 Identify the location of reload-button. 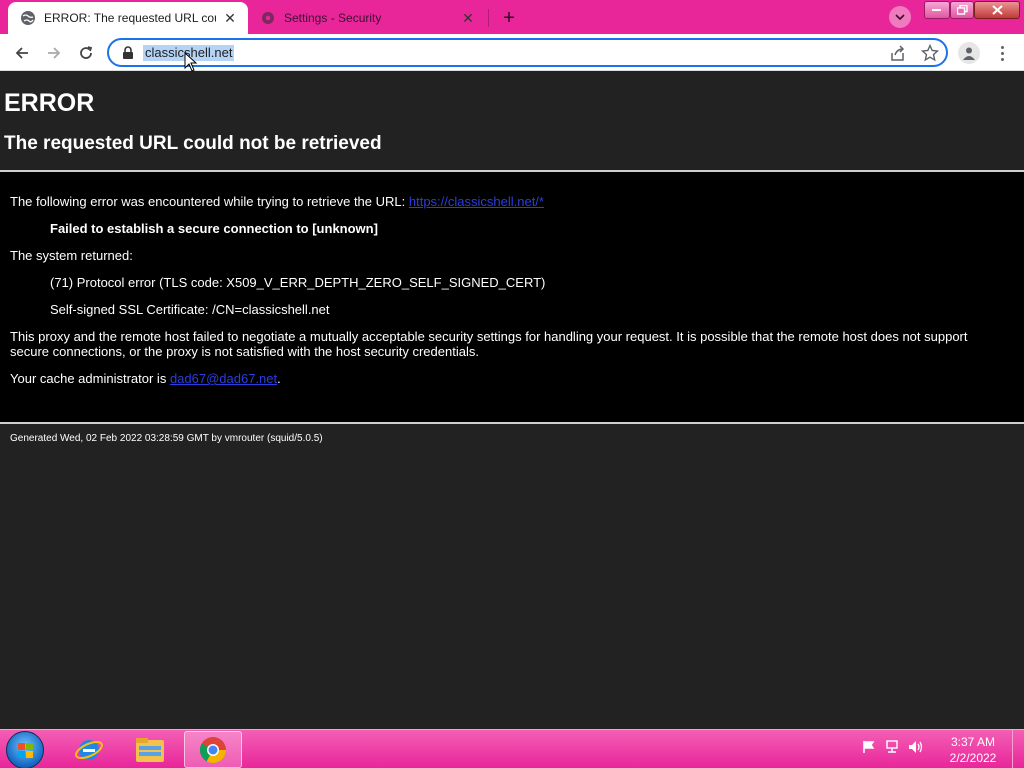
(86, 53).